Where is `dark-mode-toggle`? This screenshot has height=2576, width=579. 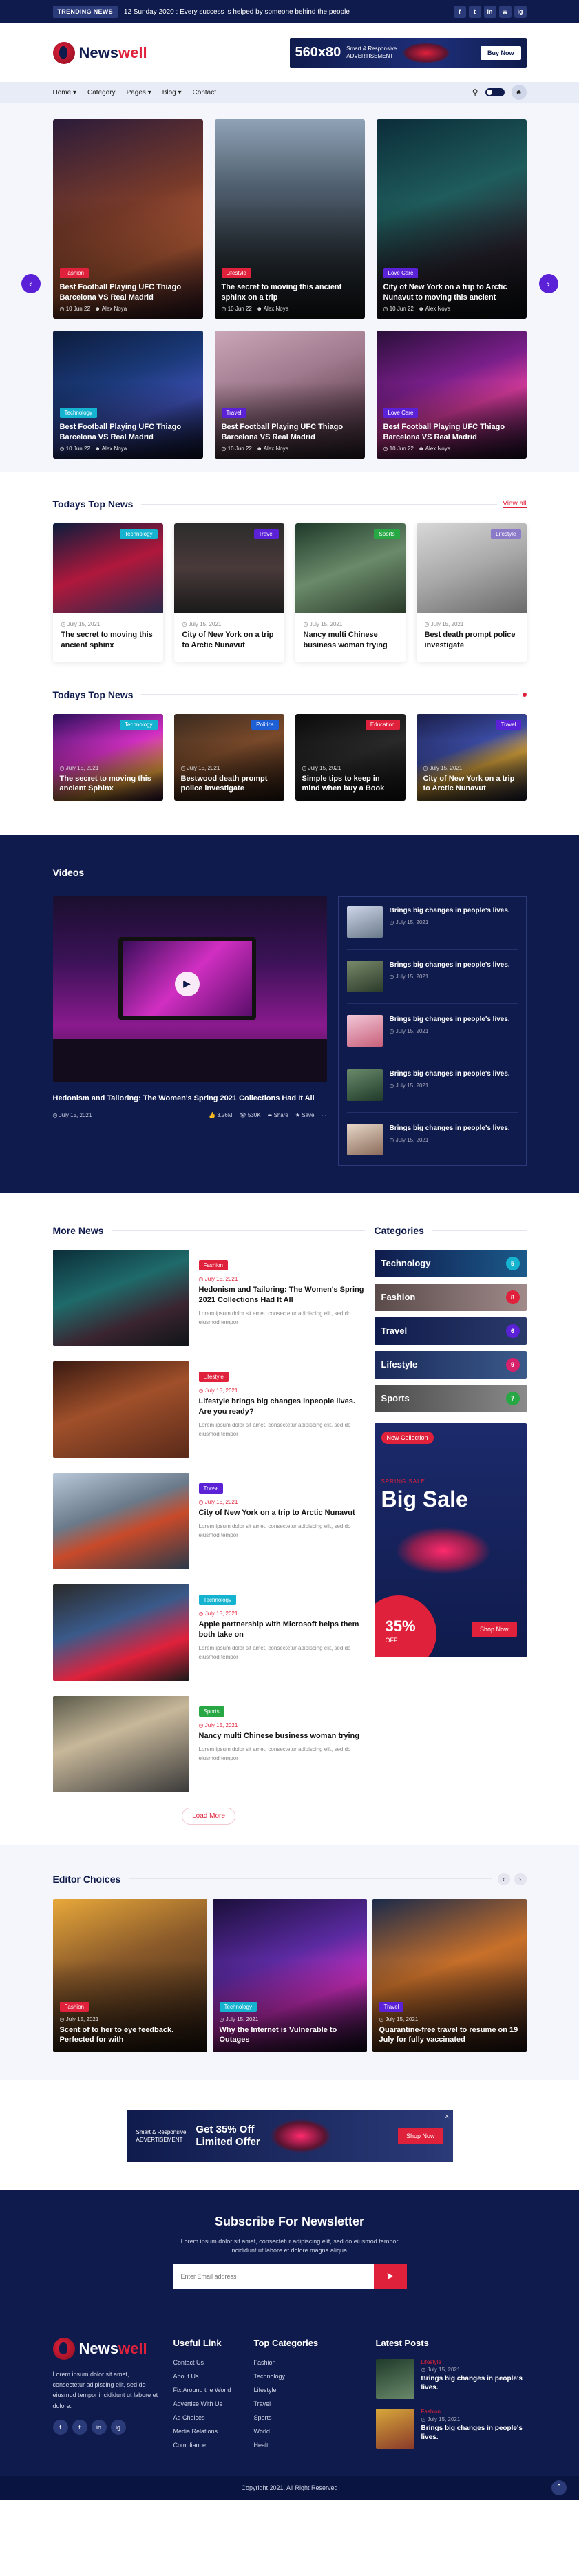
dark-mode-toggle is located at coordinates (495, 92).